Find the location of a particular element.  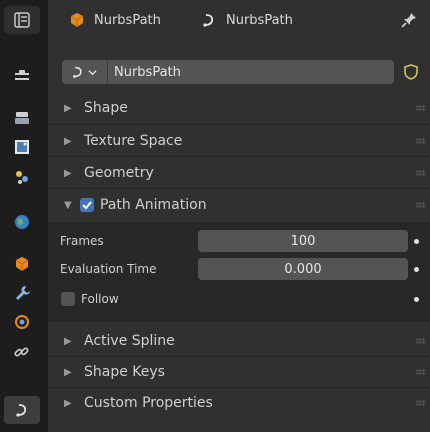

properties-header: NurbsPath NurbsPath is located at coordinates (239, 21).